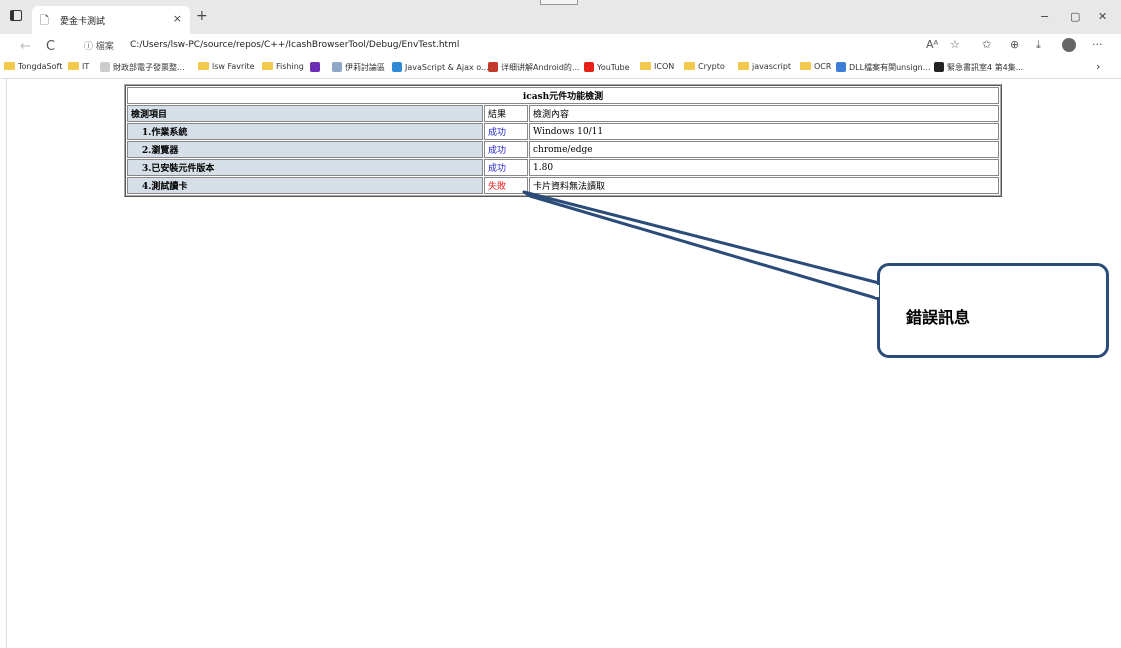 This screenshot has height=648, width=1121. Describe the element at coordinates (877, 291) in the screenshot. I see `callout-pointer-cover` at that location.